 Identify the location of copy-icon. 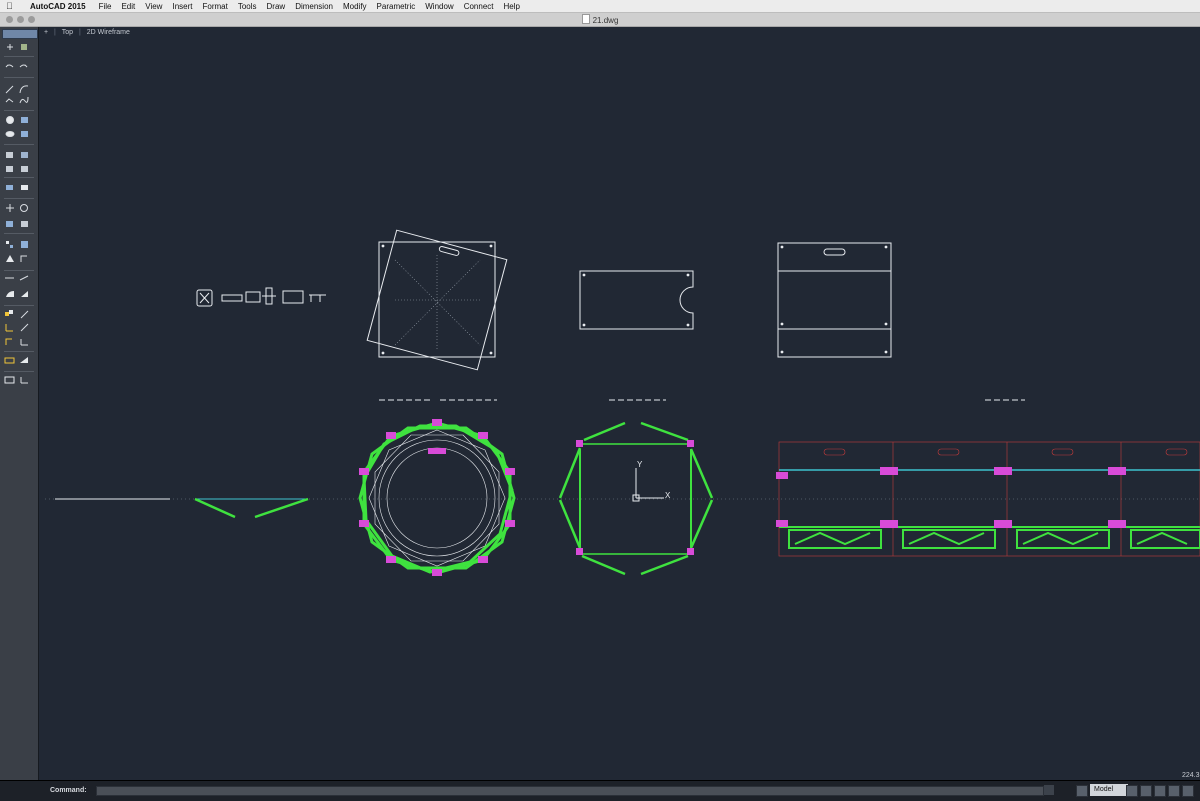
(9, 187).